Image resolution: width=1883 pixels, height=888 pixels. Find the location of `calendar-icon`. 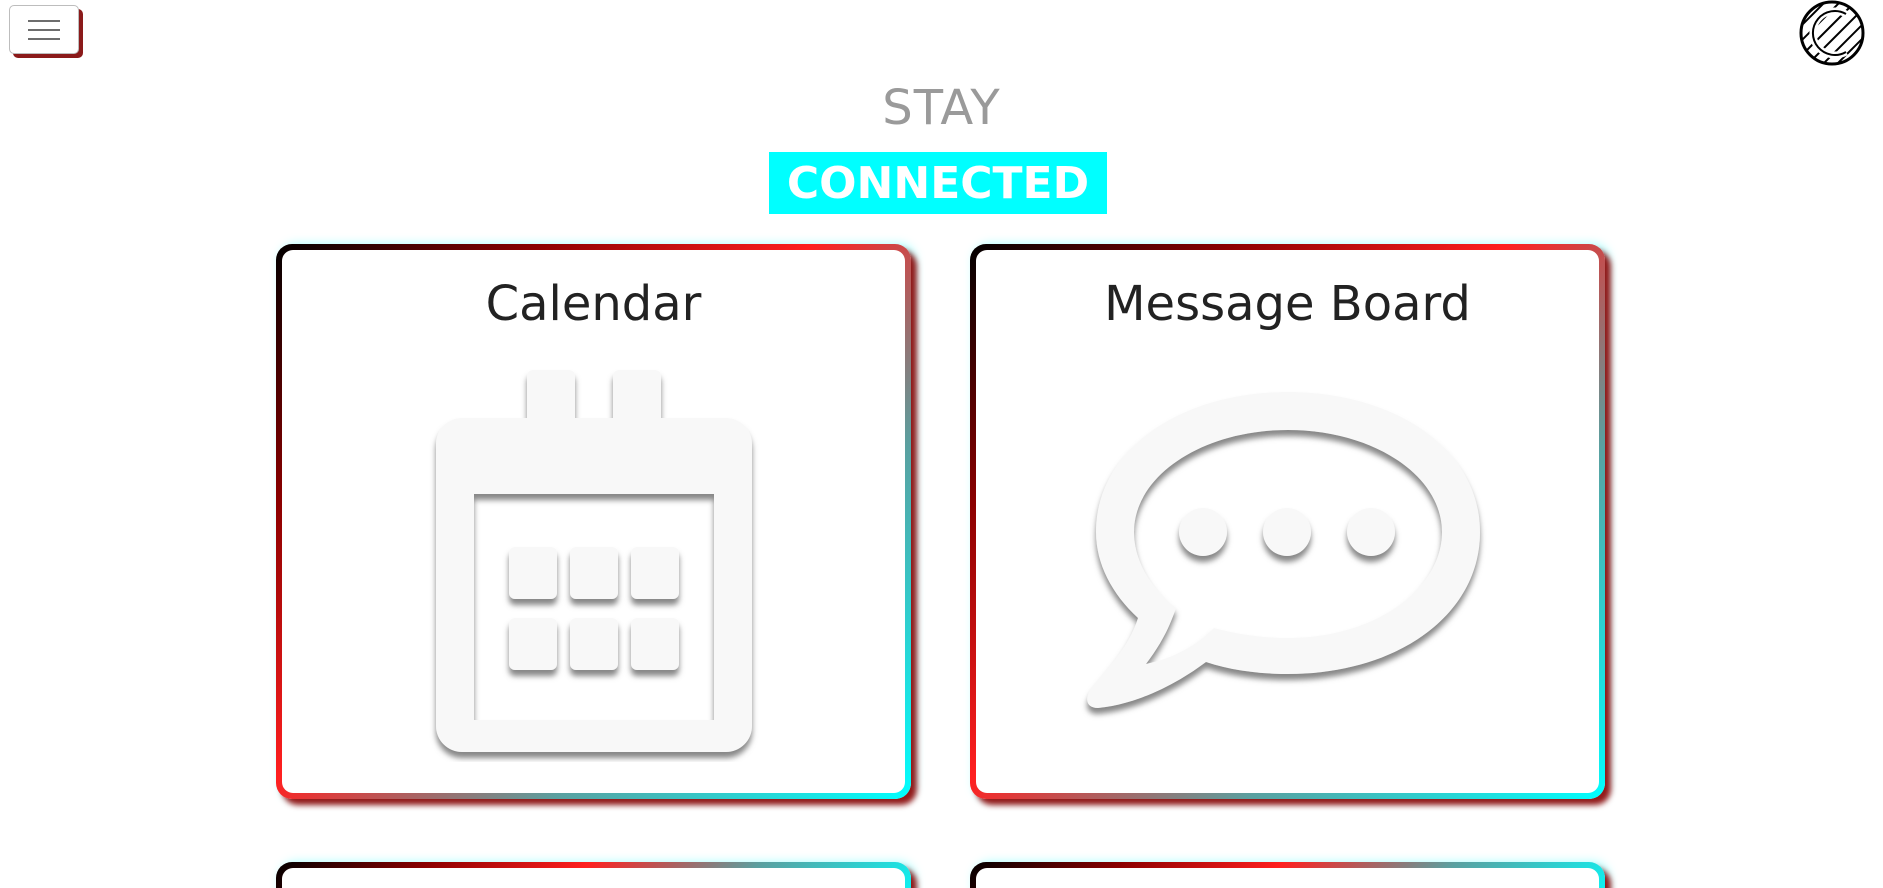

calendar-icon is located at coordinates (593, 561).